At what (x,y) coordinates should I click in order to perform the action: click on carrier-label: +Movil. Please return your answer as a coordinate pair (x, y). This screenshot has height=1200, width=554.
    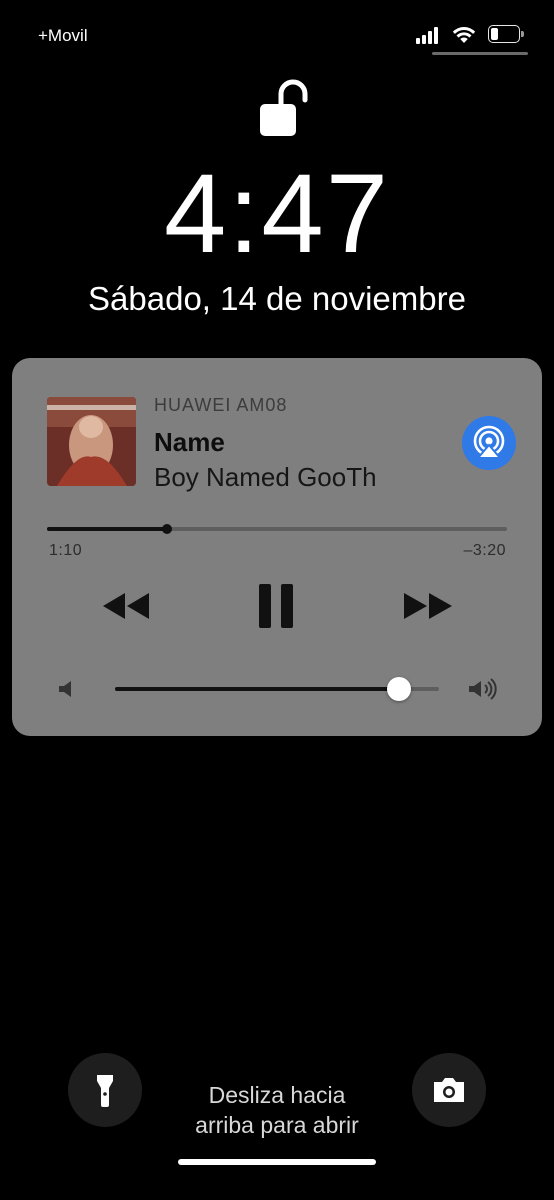
    Looking at the image, I should click on (63, 35).